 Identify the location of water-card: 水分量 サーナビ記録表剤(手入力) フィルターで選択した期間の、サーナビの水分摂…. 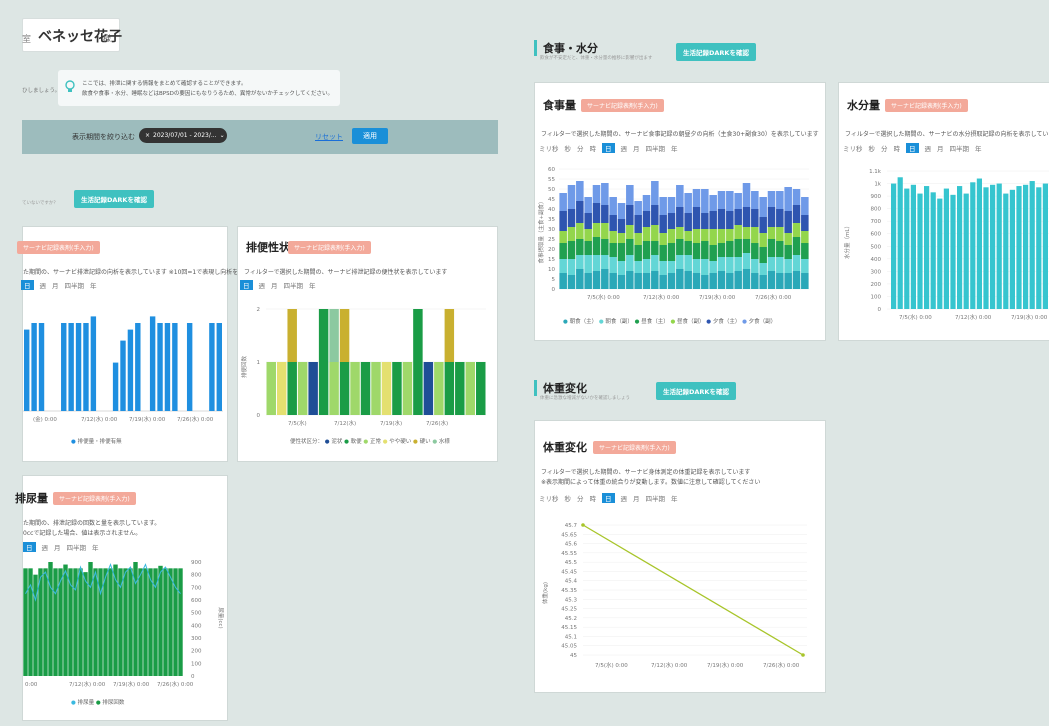
(943, 211).